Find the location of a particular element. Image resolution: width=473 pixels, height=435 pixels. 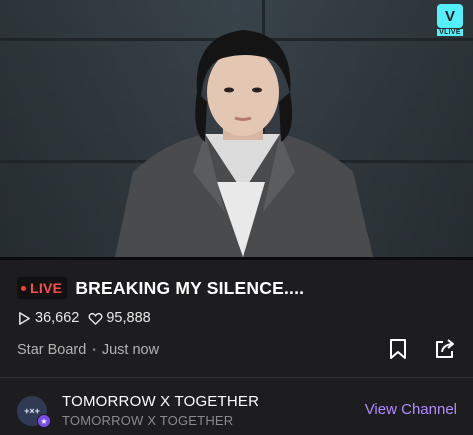

stats-row: 36,662 95,888 is located at coordinates (88, 318).